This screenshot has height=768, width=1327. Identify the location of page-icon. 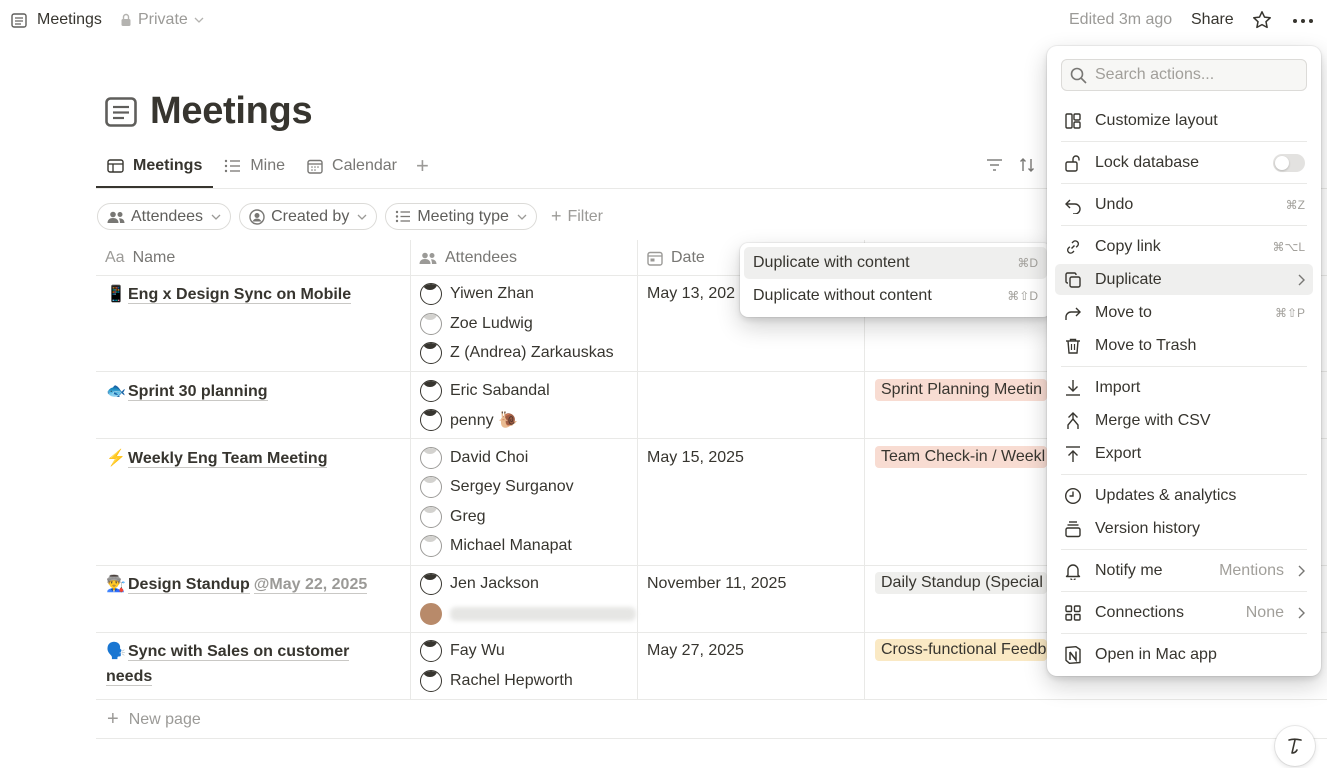
(19, 20).